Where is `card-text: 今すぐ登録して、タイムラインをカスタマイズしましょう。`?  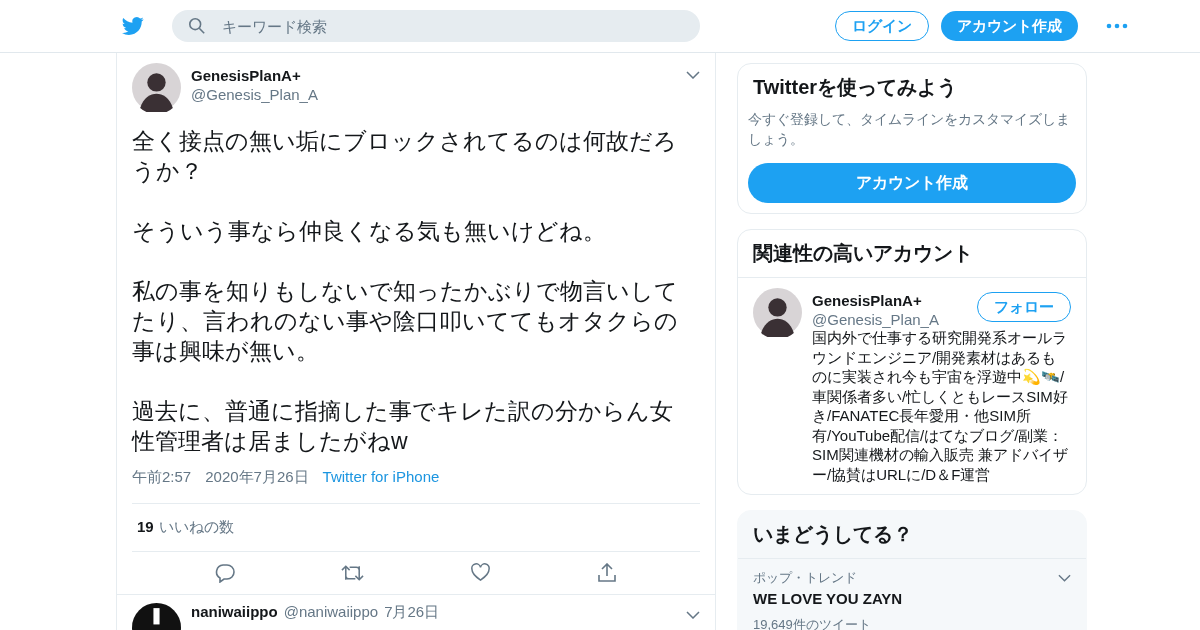
card-text: 今すぐ登録して、タイムラインをカスタマイズしましょう。 is located at coordinates (909, 129).